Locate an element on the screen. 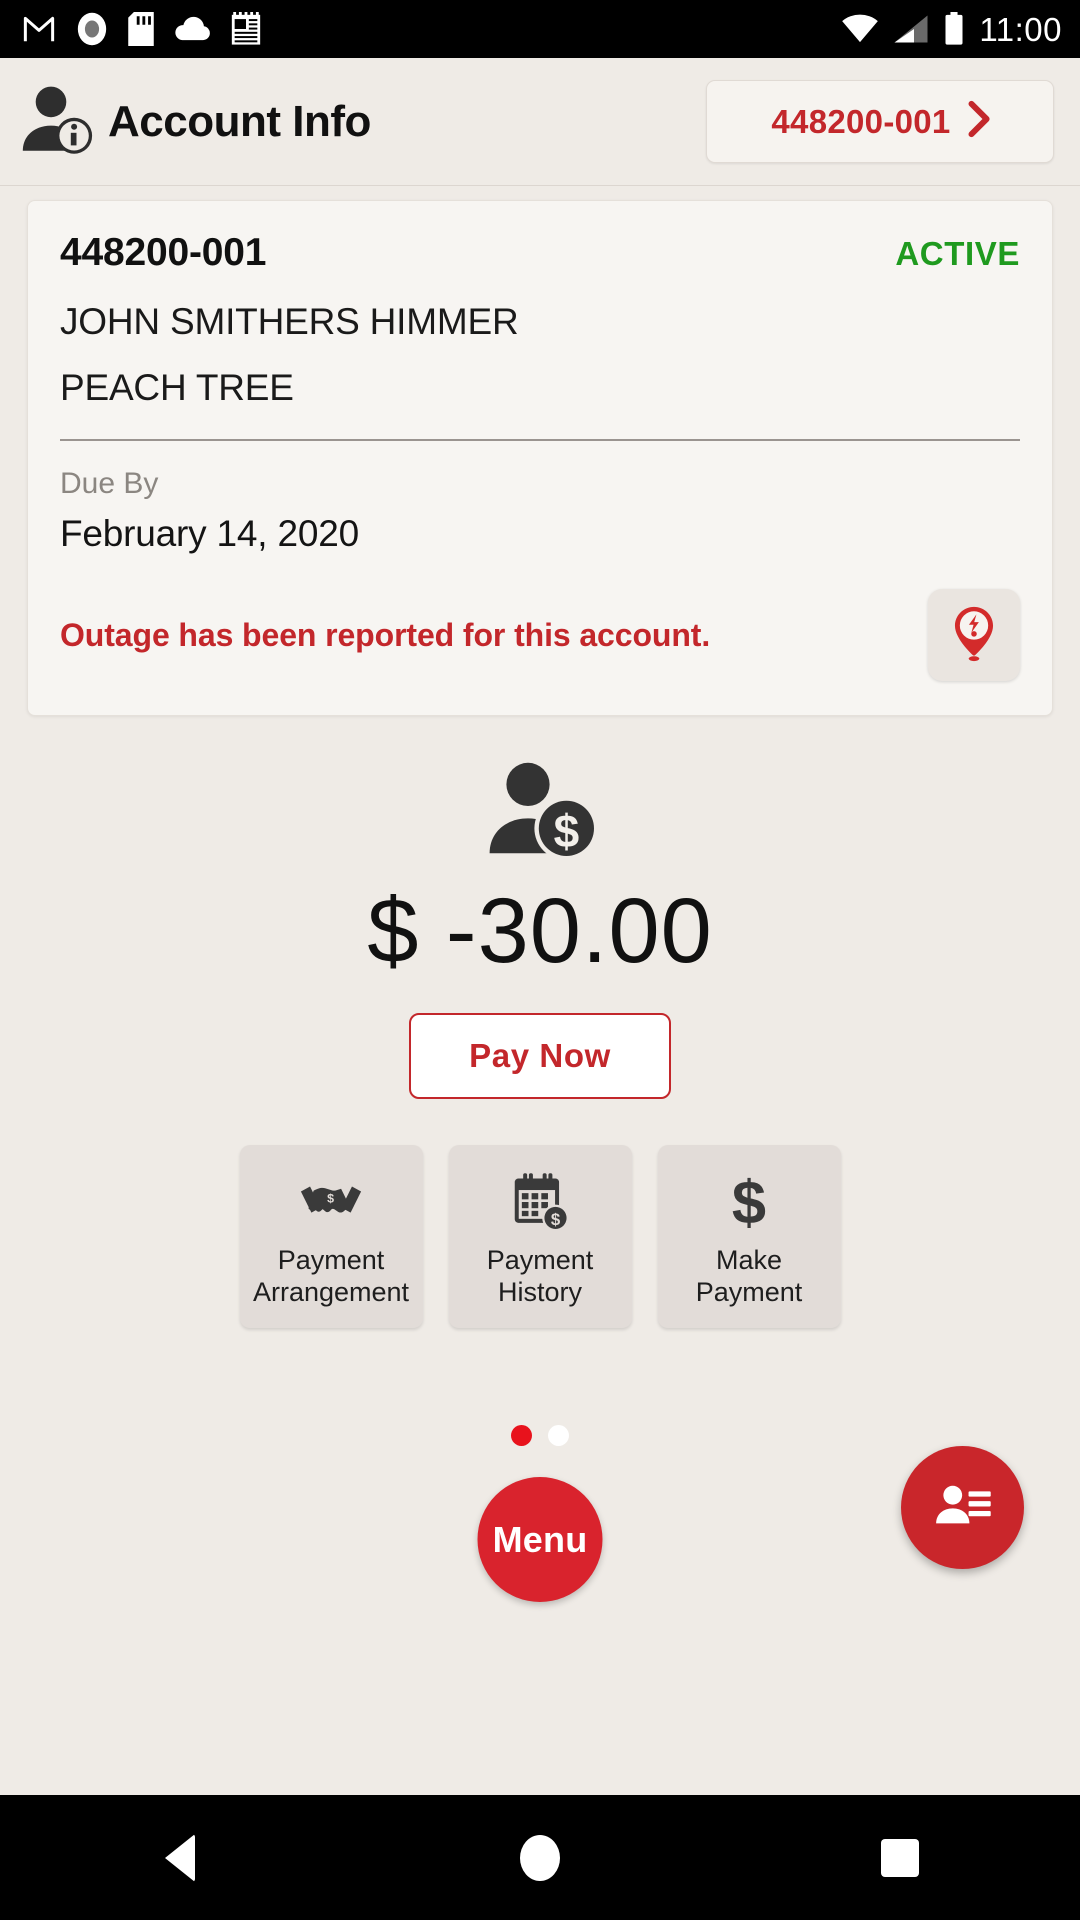 This screenshot has height=1920, width=1080. status-bar: 11:00 is located at coordinates (540, 29).